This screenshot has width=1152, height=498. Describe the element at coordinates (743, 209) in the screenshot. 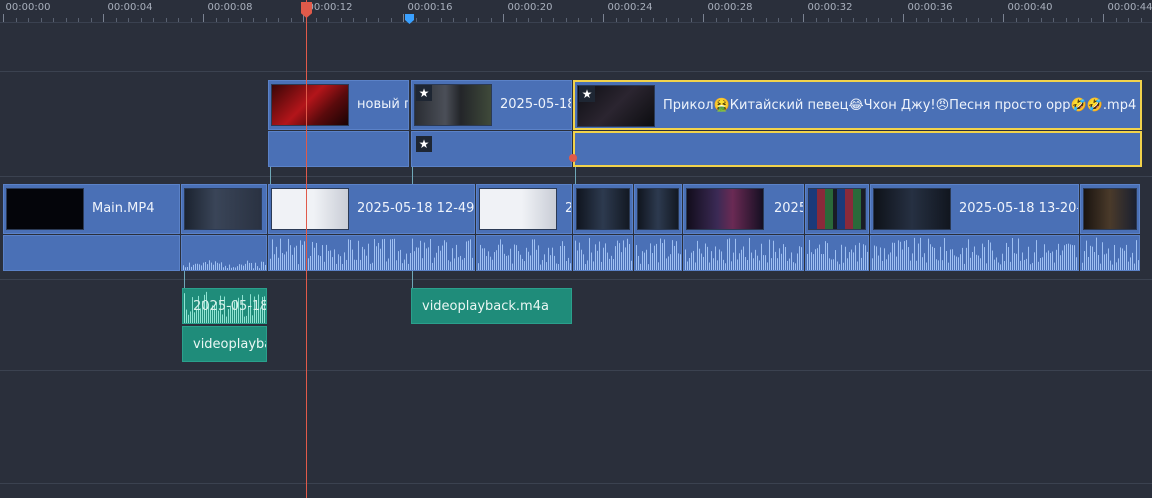

I see `main-clip: 2025` at that location.